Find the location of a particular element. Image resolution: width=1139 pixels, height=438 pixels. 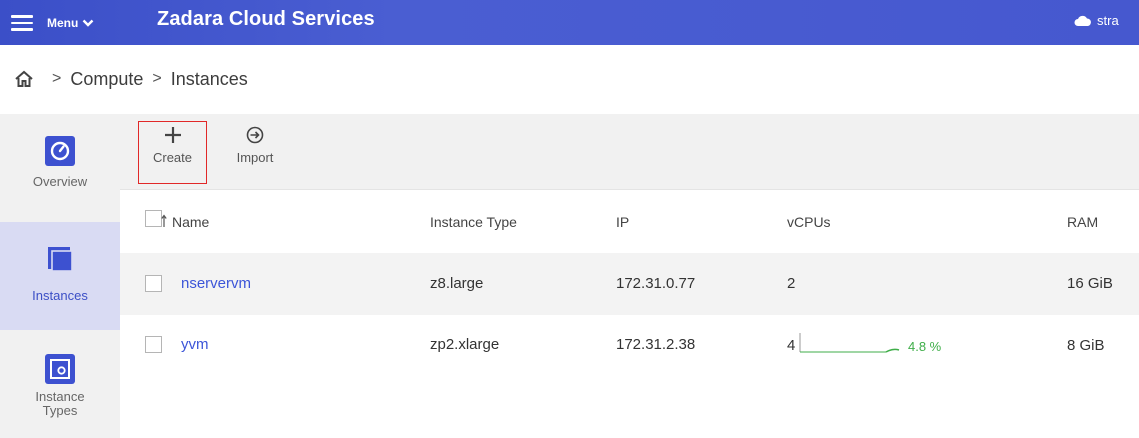

menu-label: Menu is located at coordinates (63, 22).